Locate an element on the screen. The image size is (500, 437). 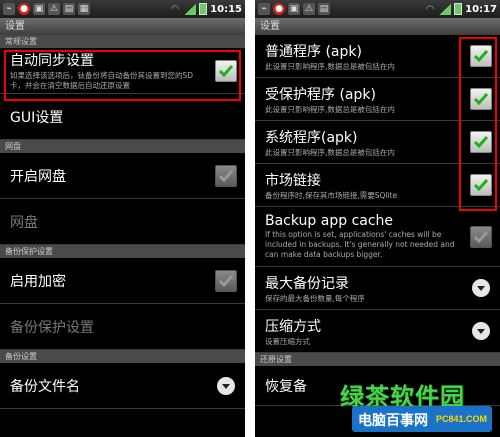
pref-title: 启用加密 is located at coordinates (38, 281).